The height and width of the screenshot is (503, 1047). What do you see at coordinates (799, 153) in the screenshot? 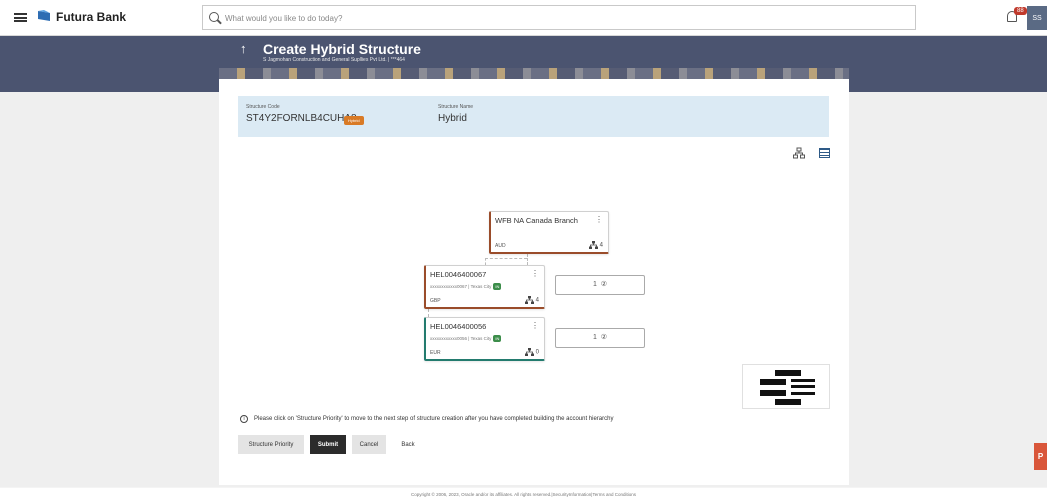
I see `tree-view-icon` at bounding box center [799, 153].